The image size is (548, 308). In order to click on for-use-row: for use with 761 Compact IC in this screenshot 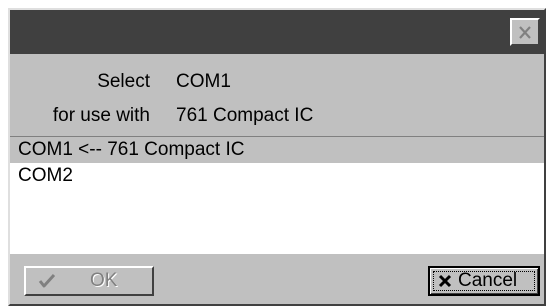, I will do `click(278, 116)`.